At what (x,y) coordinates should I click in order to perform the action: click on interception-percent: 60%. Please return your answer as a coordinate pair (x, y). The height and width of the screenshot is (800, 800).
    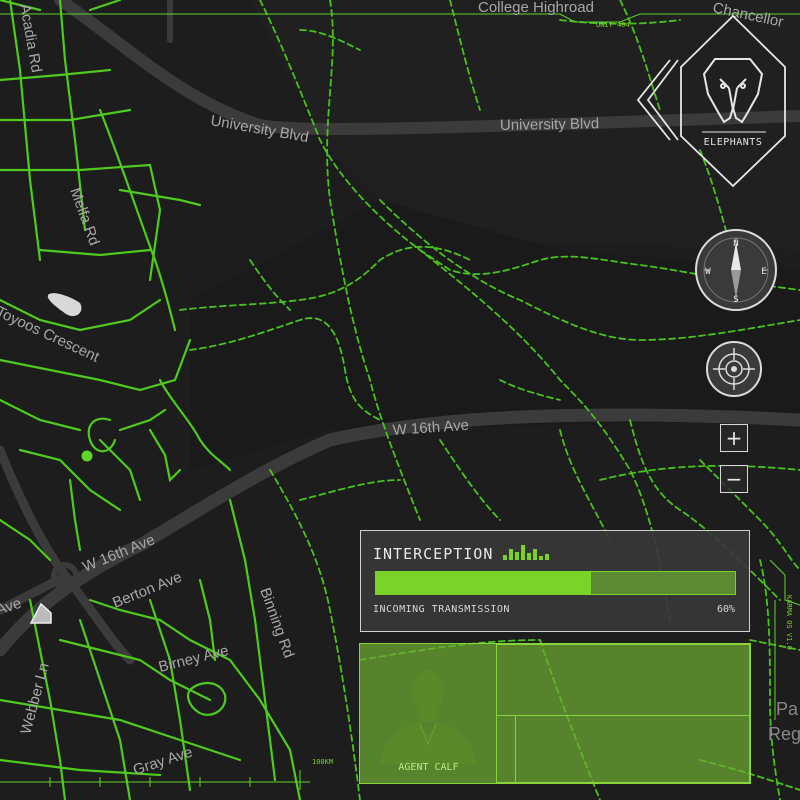
    Looking at the image, I should click on (725, 609).